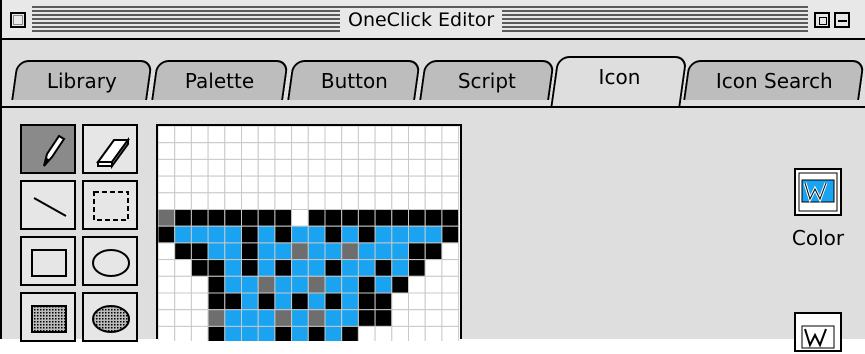 This screenshot has height=354, width=865. Describe the element at coordinates (220, 80) in the screenshot. I see `tab-palette: Palette` at that location.